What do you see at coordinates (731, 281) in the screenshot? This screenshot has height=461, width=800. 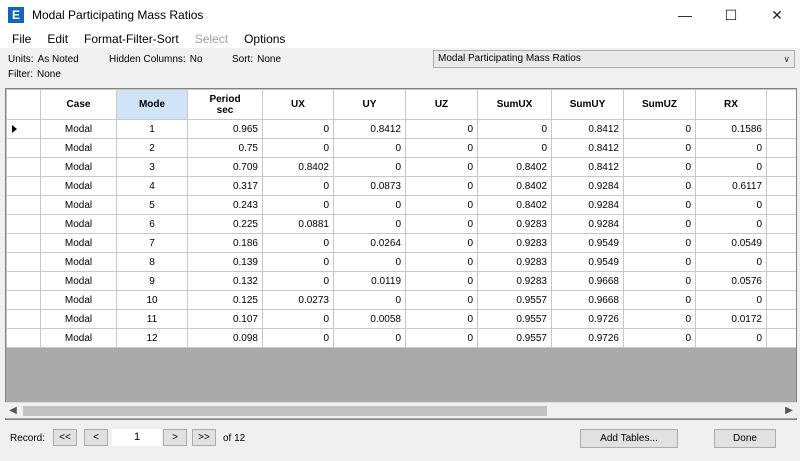 I see `table-cell: 0.0576` at bounding box center [731, 281].